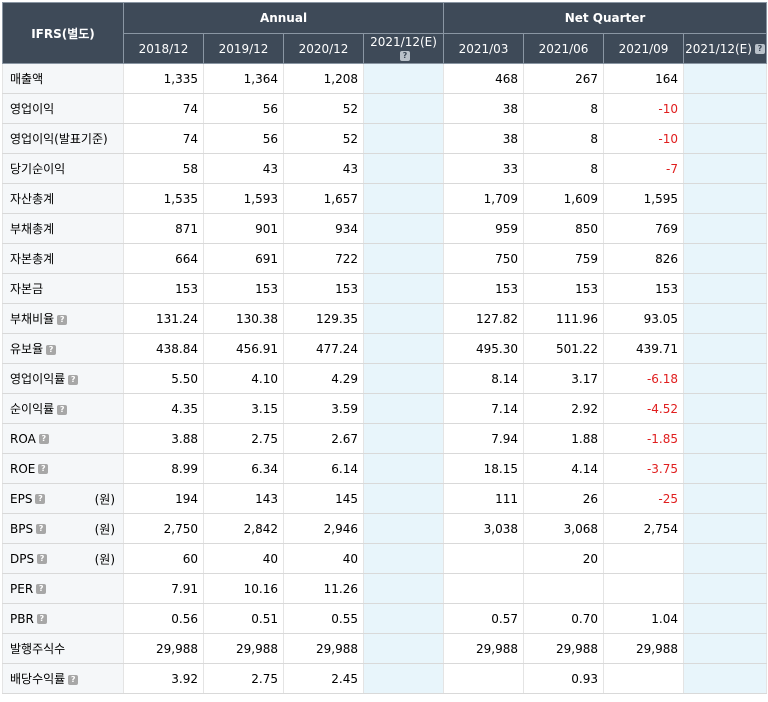 The width and height of the screenshot is (768, 702). Describe the element at coordinates (38, 379) in the screenshot. I see `row-label: 영업이익률` at that location.